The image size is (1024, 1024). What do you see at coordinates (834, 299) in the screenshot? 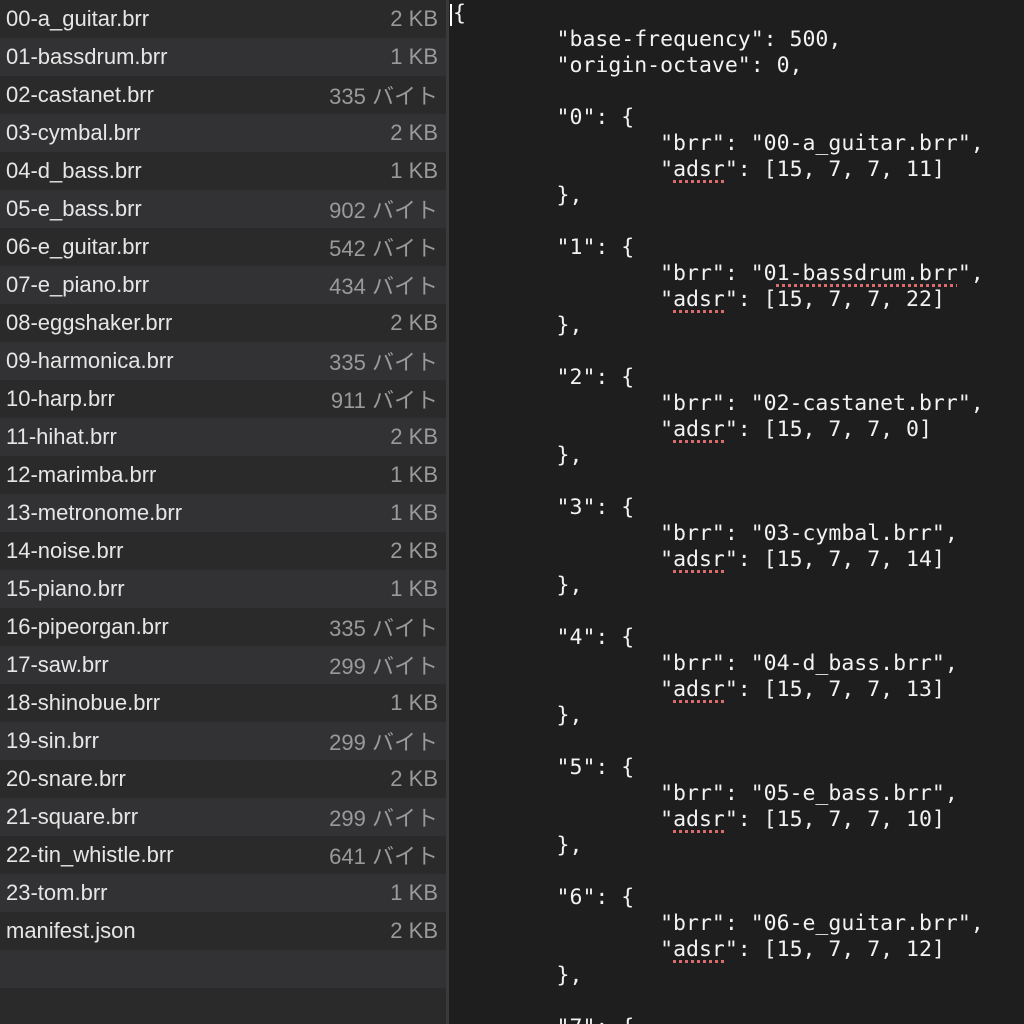
I see `adsr-values: ": [15, 7, 7, 22]` at bounding box center [834, 299].